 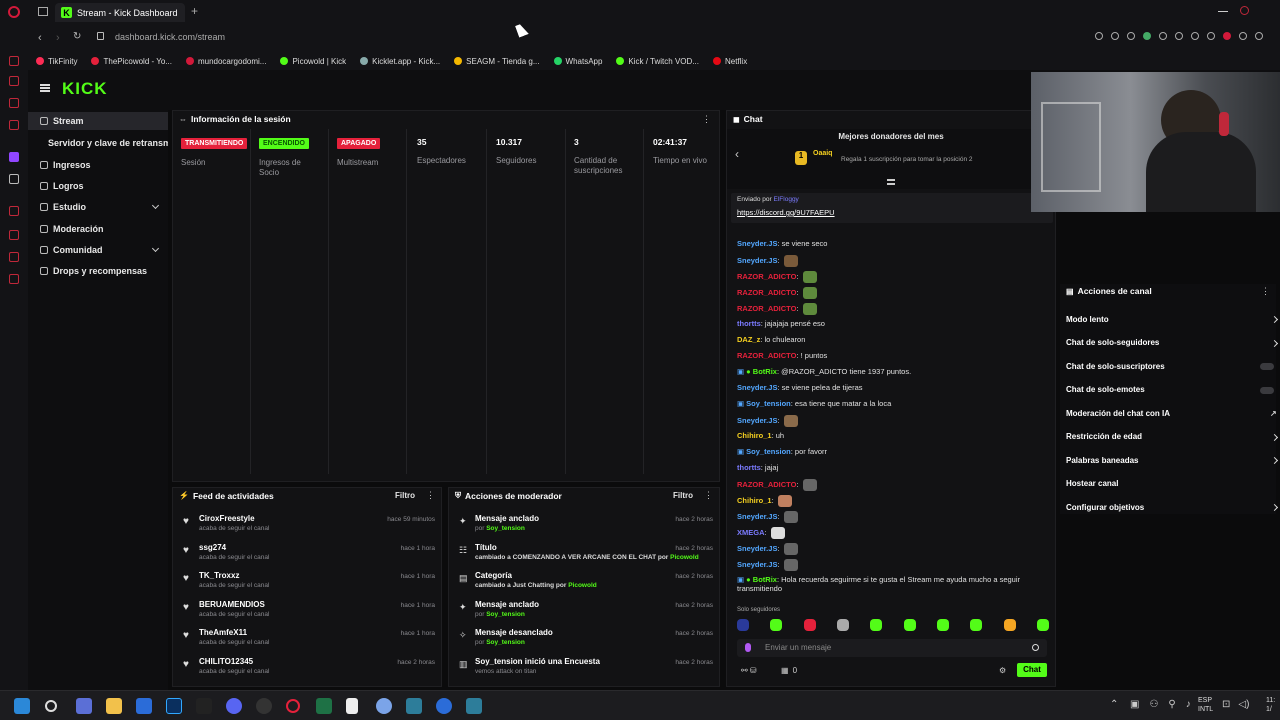 What do you see at coordinates (748, 647) in the screenshot?
I see `mic-icon` at bounding box center [748, 647].